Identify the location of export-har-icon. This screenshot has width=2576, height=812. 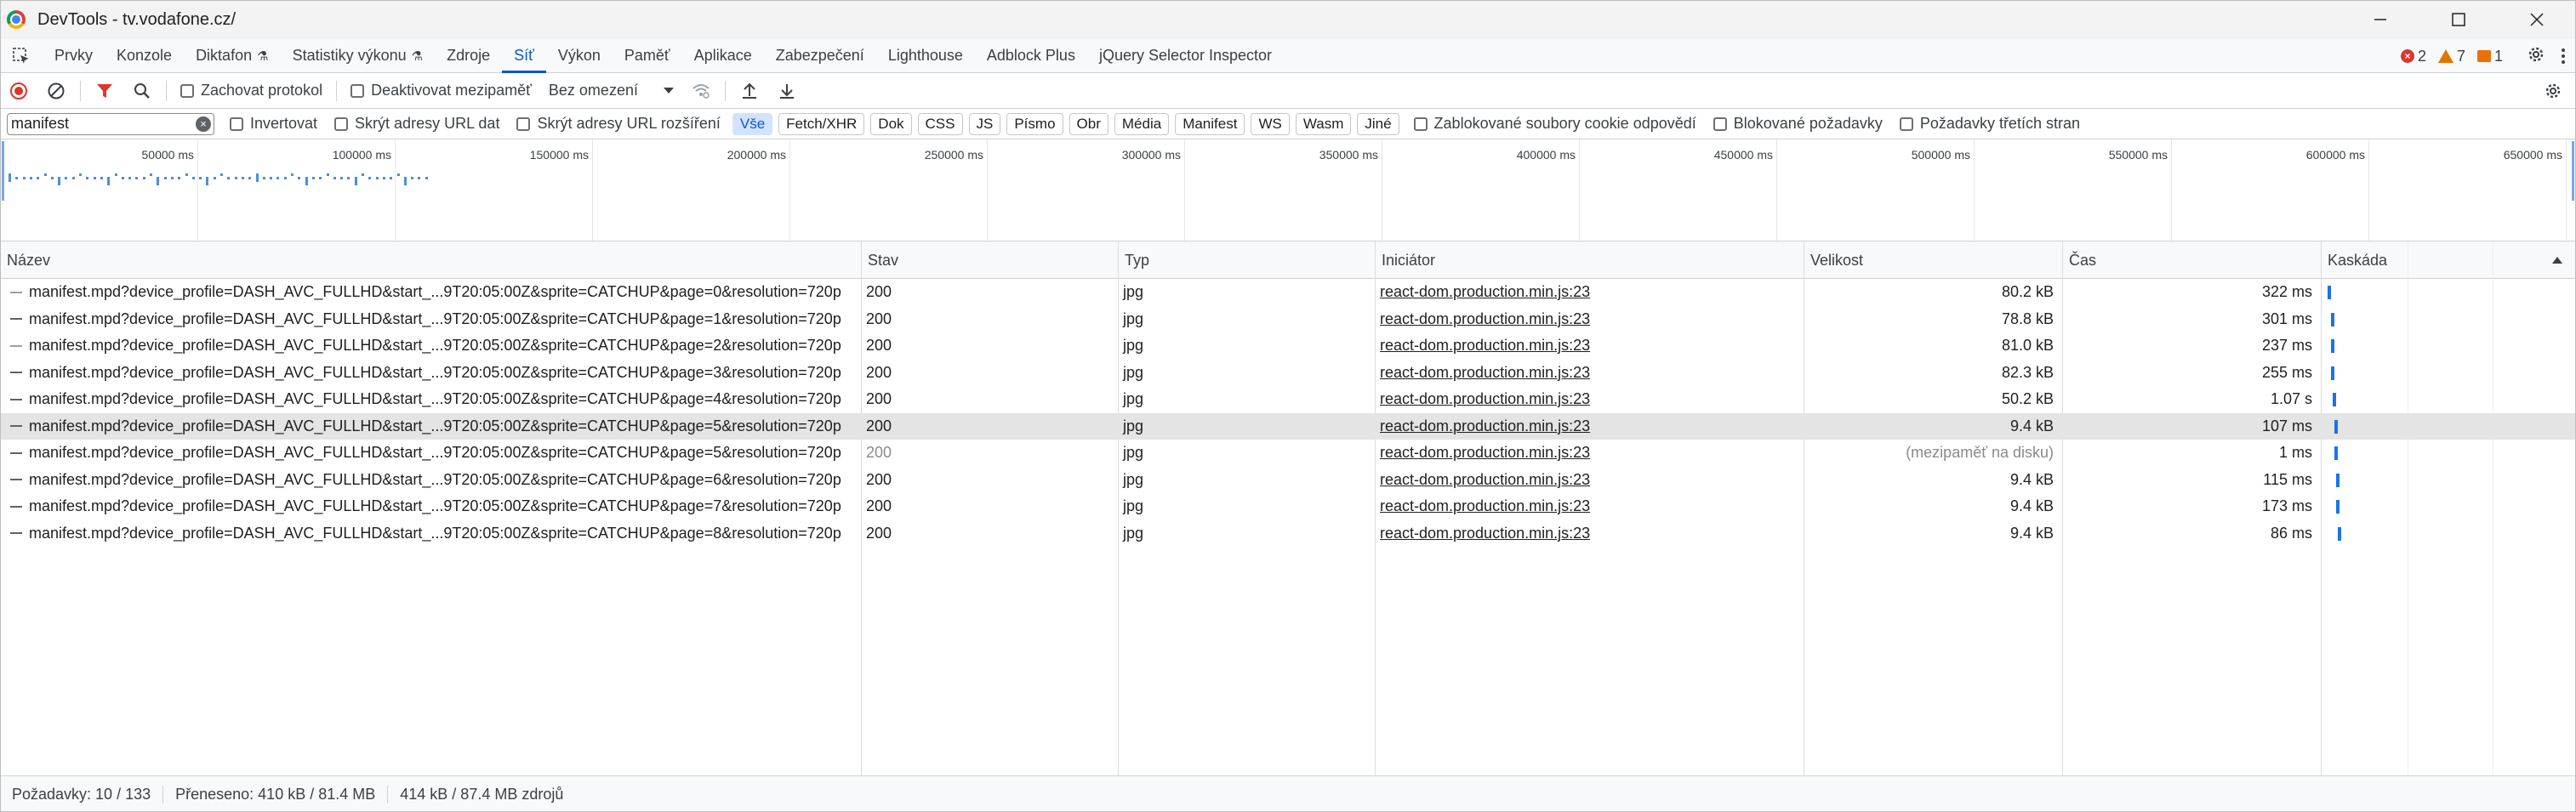
(787, 91).